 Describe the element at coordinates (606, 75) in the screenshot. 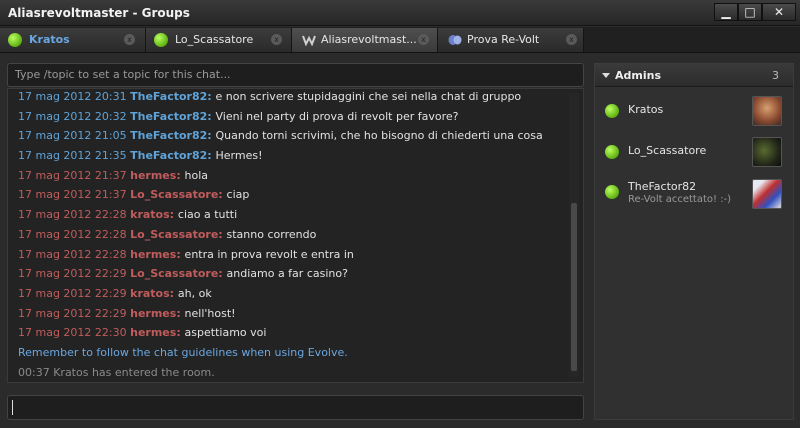

I see `collapse-arrow-icon` at that location.